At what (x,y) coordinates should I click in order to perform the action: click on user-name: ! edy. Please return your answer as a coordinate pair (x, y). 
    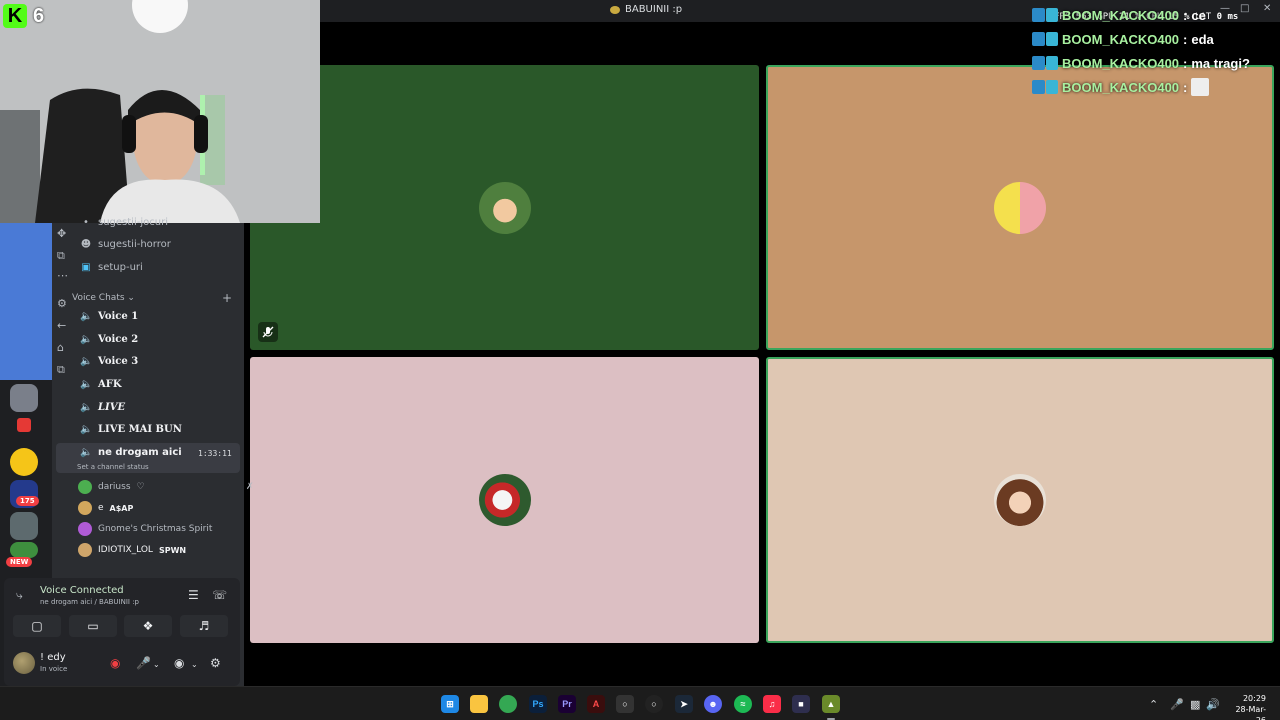
    Looking at the image, I should click on (53, 657).